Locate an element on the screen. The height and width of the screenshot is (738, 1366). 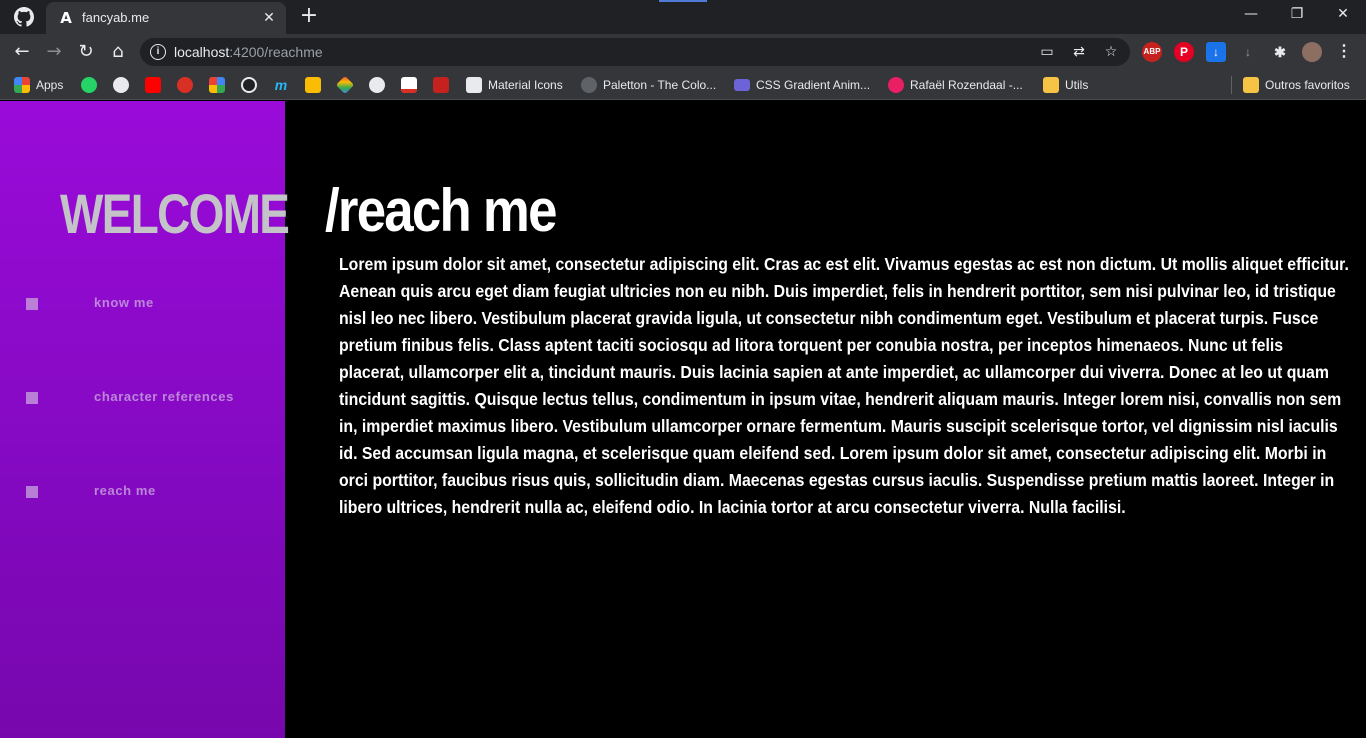
site-info-icon: i is located at coordinates (158, 52).